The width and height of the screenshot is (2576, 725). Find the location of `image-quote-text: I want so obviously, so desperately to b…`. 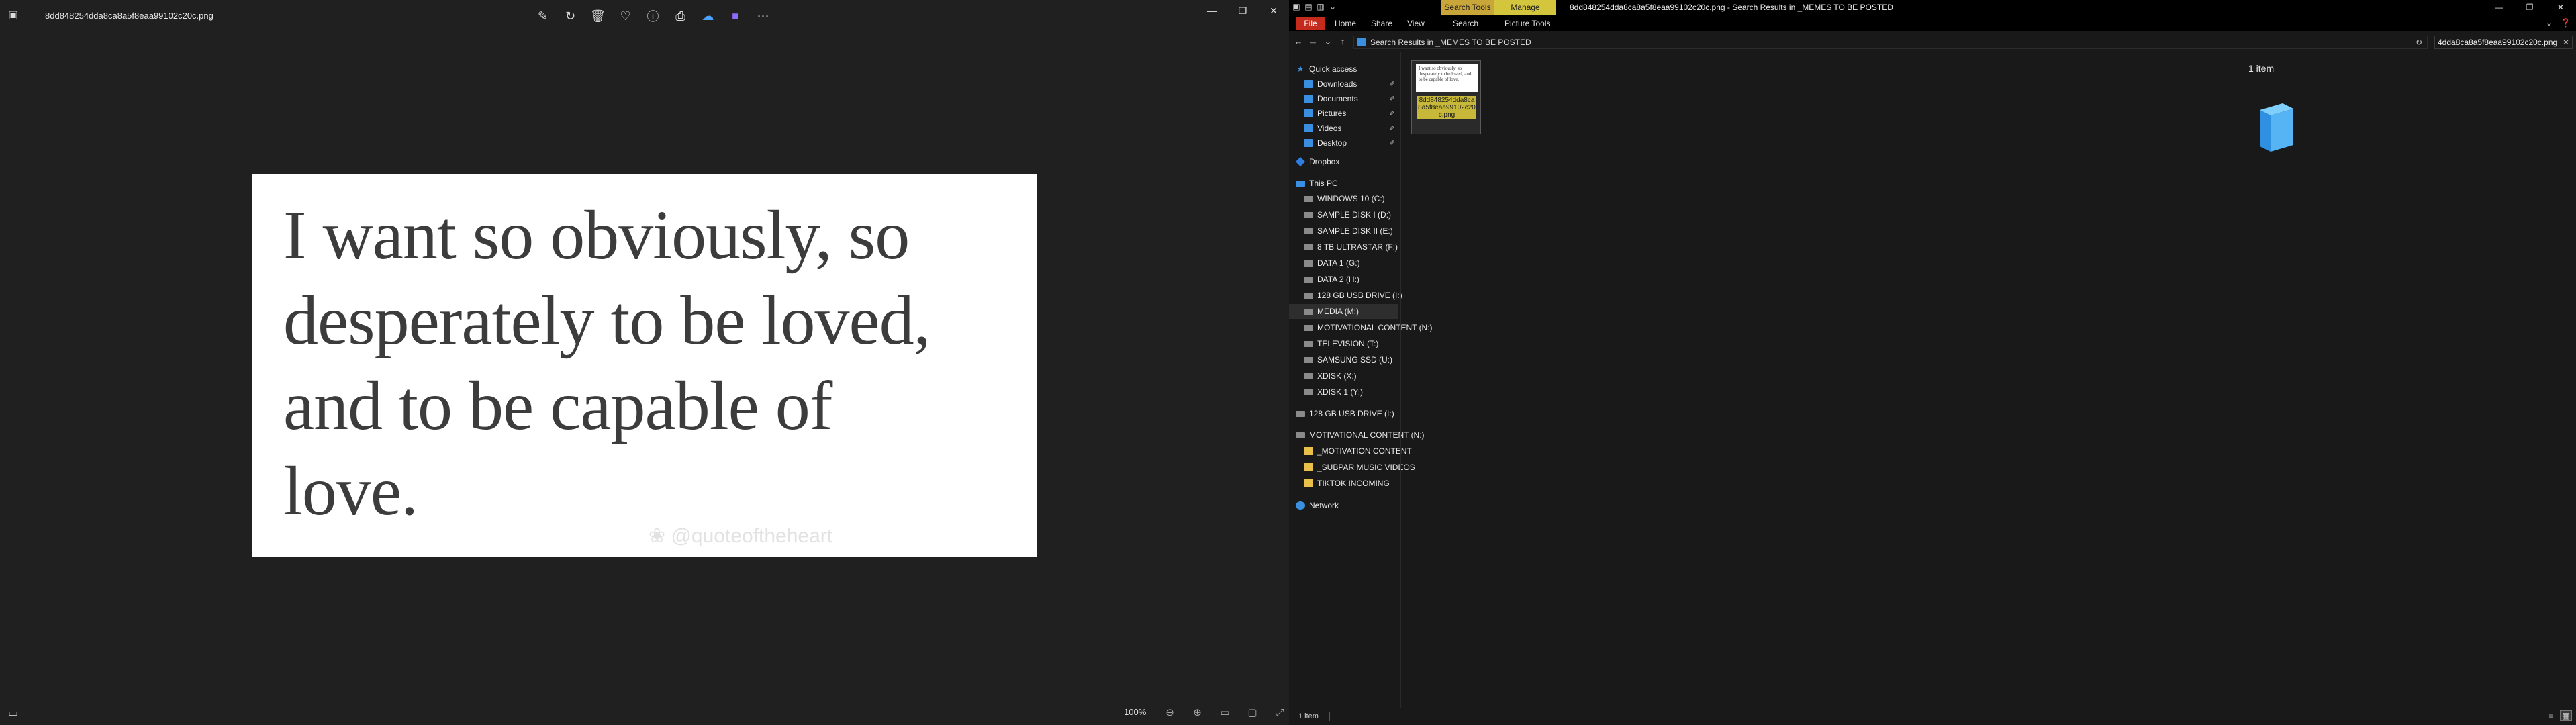

image-quote-text: I want so obviously, so desperately to b… is located at coordinates (652, 363).